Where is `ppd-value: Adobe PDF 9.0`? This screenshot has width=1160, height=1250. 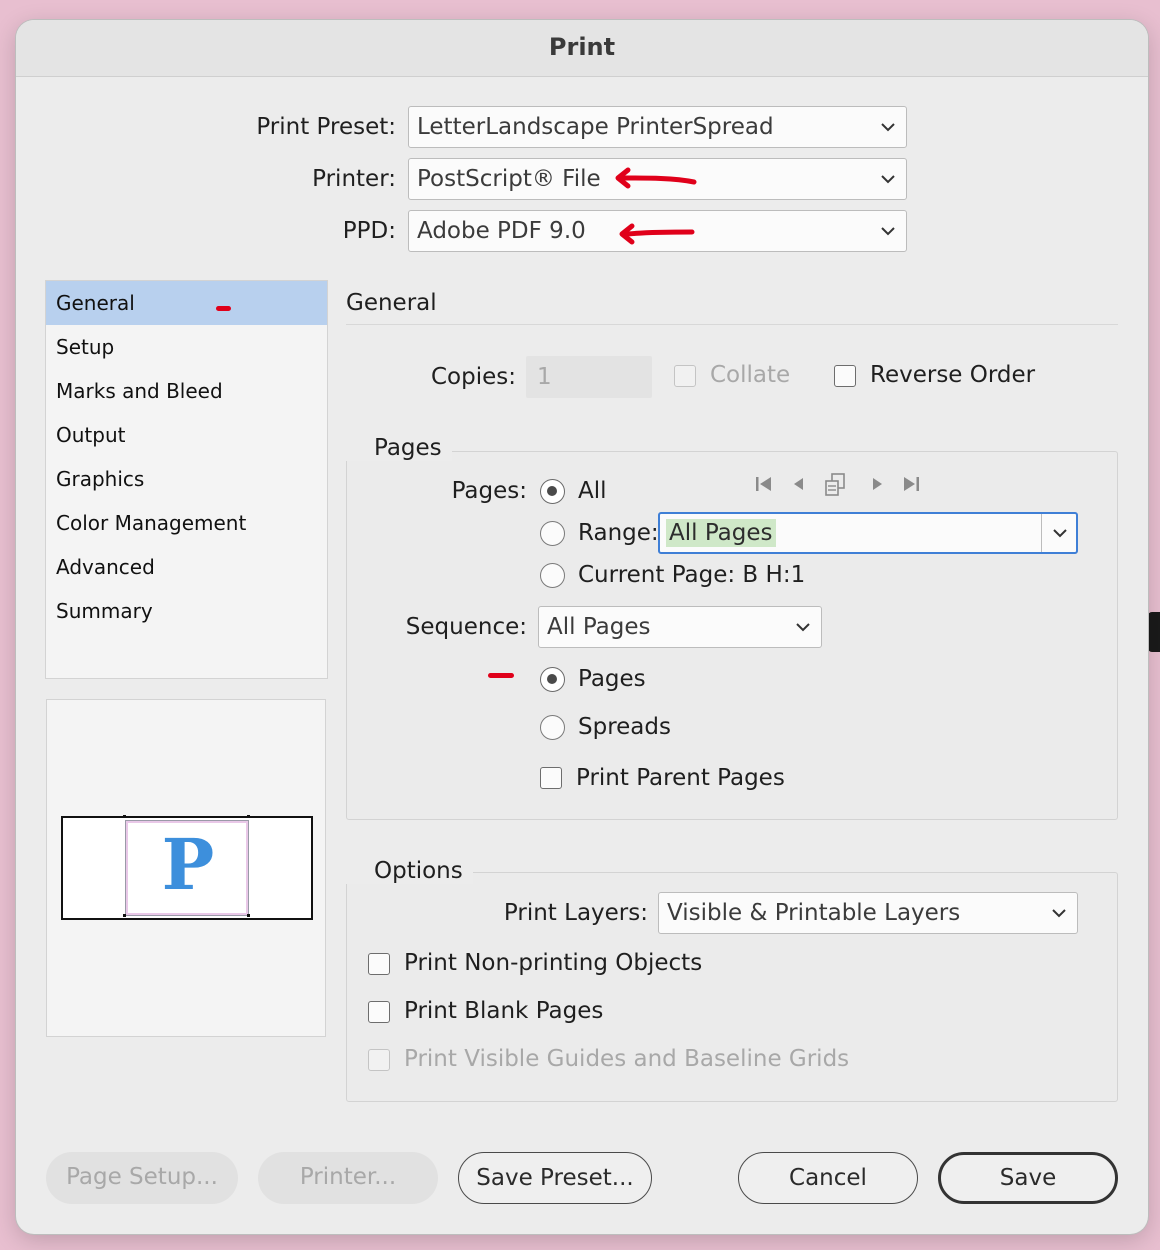
ppd-value: Adobe PDF 9.0 is located at coordinates (501, 231).